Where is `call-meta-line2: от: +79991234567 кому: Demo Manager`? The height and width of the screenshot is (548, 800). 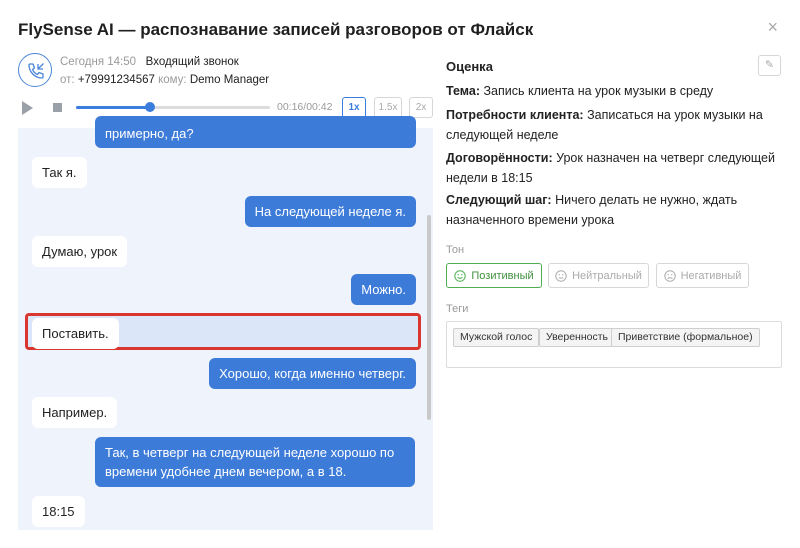 call-meta-line2: от: +79991234567 кому: Demo Manager is located at coordinates (164, 80).